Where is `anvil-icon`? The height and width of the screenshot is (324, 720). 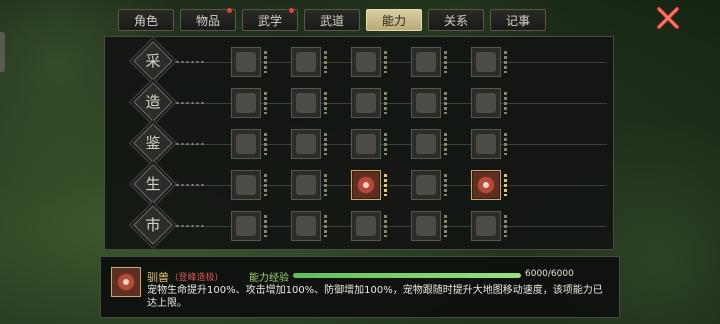 anvil-icon is located at coordinates (246, 103).